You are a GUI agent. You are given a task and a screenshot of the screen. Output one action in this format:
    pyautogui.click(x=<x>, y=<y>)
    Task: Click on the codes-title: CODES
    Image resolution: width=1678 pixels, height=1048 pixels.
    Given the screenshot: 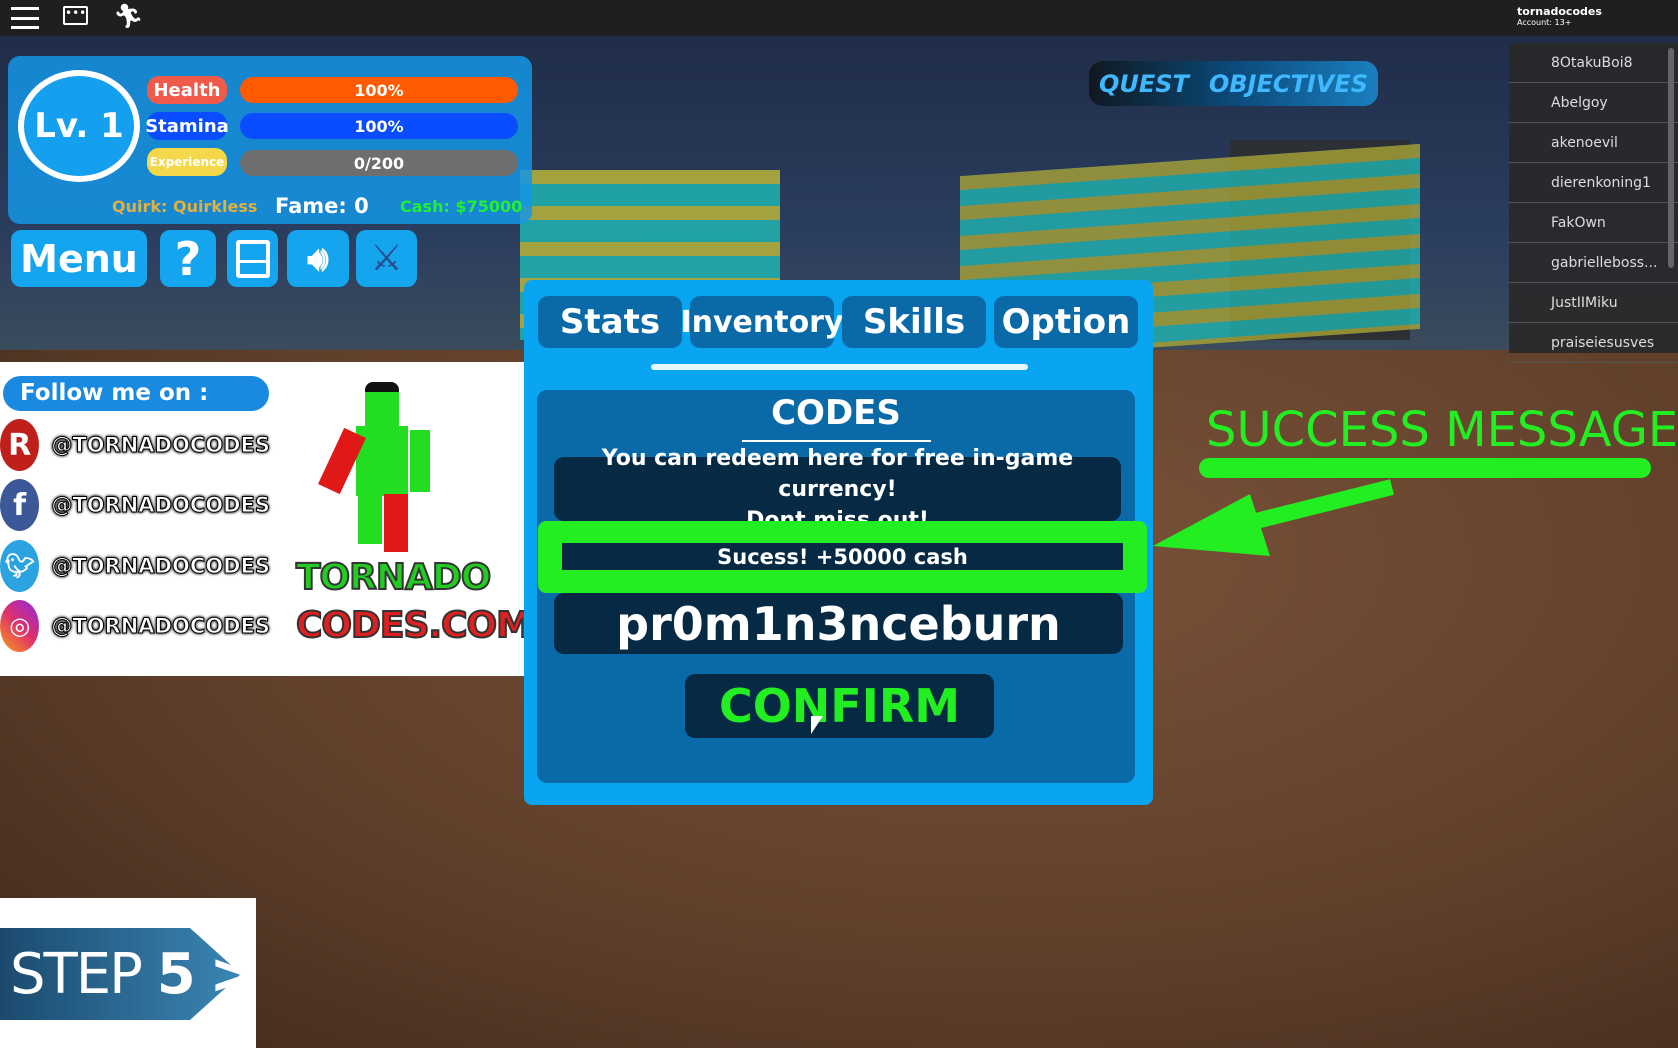 What is the action you would take?
    pyautogui.click(x=836, y=413)
    